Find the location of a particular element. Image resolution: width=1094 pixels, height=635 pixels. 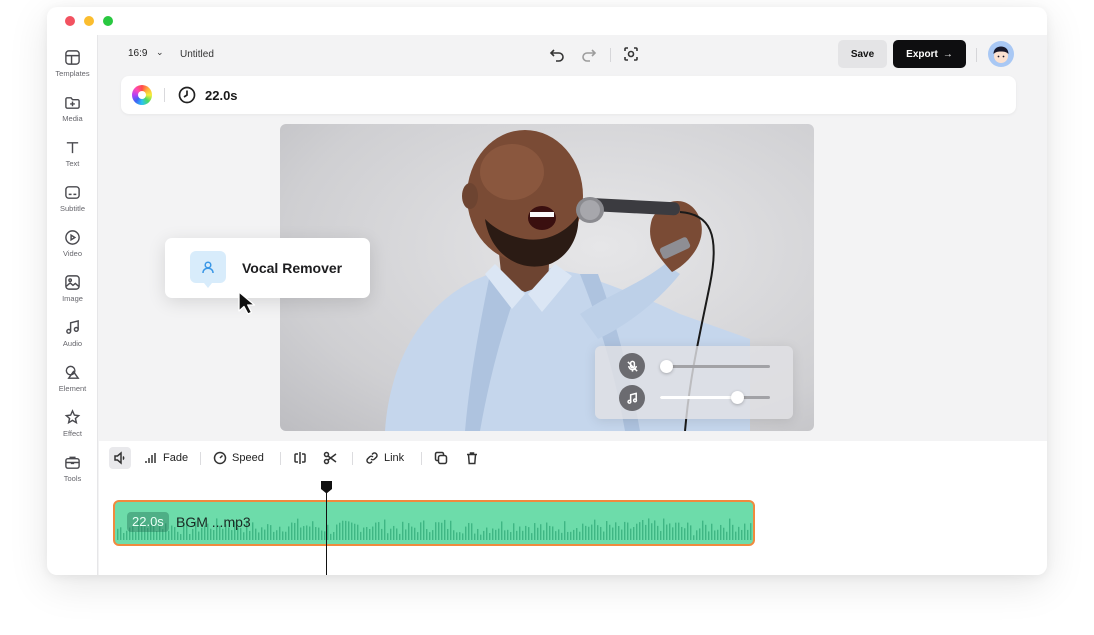

speed-label: Speed is located at coordinates (248, 458).